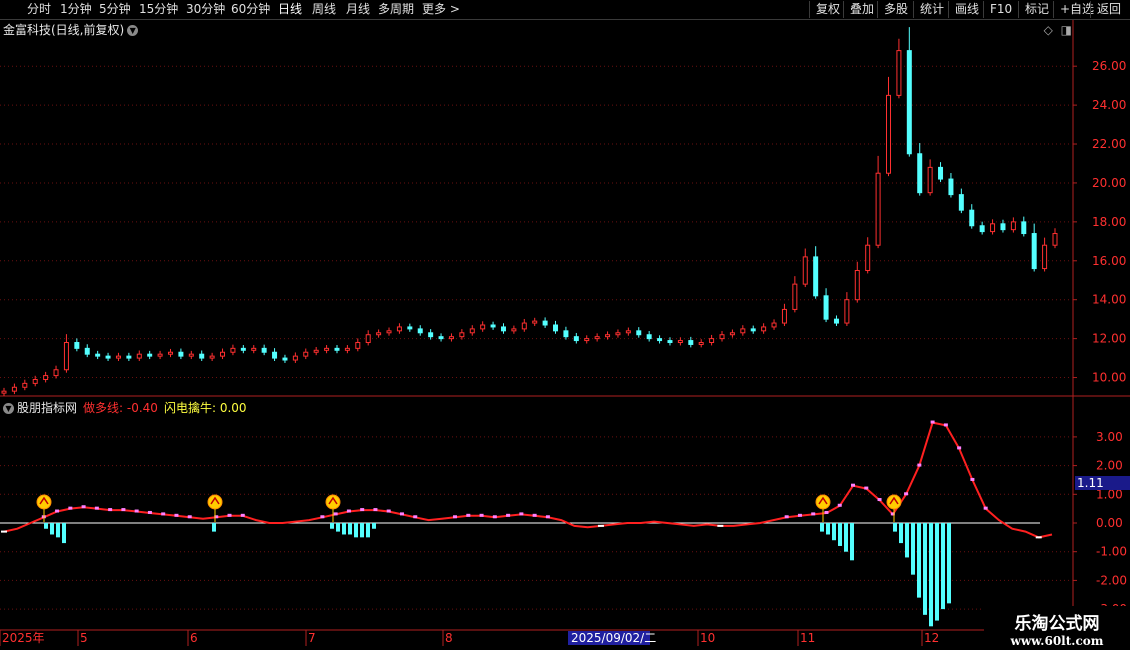 The height and width of the screenshot is (650, 1130). Describe the element at coordinates (1109, 222) in the screenshot. I see `price-tick-label: 18.00` at that location.